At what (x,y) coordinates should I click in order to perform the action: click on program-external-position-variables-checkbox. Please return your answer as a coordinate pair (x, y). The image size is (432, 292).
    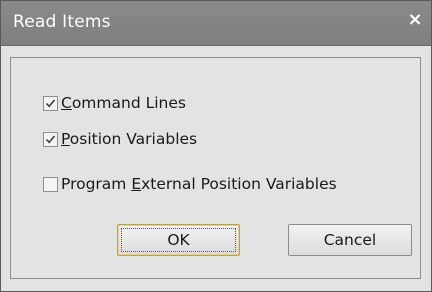
    Looking at the image, I should click on (50, 184).